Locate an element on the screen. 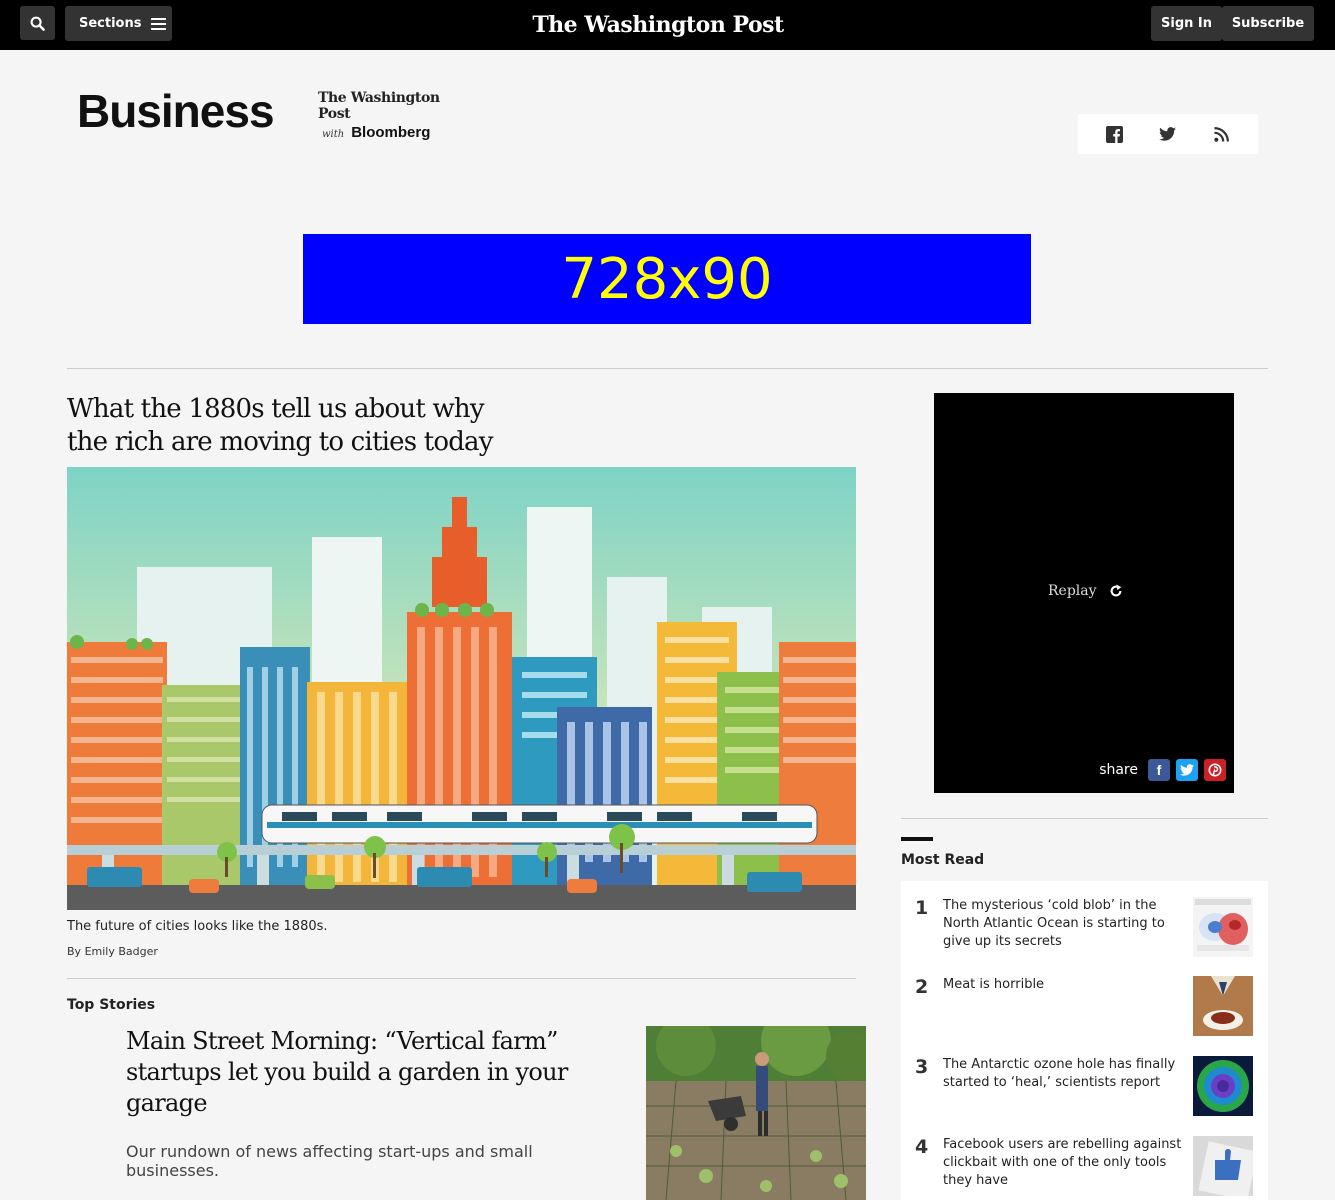  replay-label: Replay is located at coordinates (1072, 591).